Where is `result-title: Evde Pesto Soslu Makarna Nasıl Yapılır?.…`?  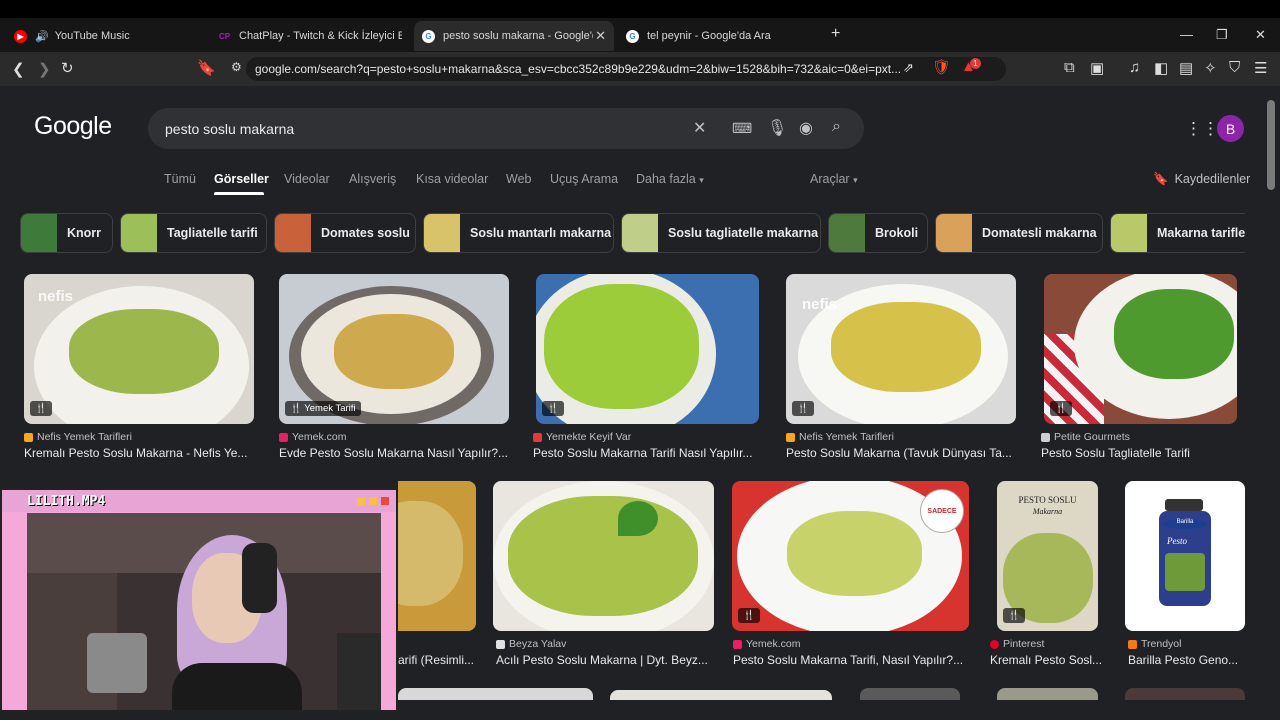
result-title: Evde Pesto Soslu Makarna Nasıl Yapılır?.… is located at coordinates (395, 453).